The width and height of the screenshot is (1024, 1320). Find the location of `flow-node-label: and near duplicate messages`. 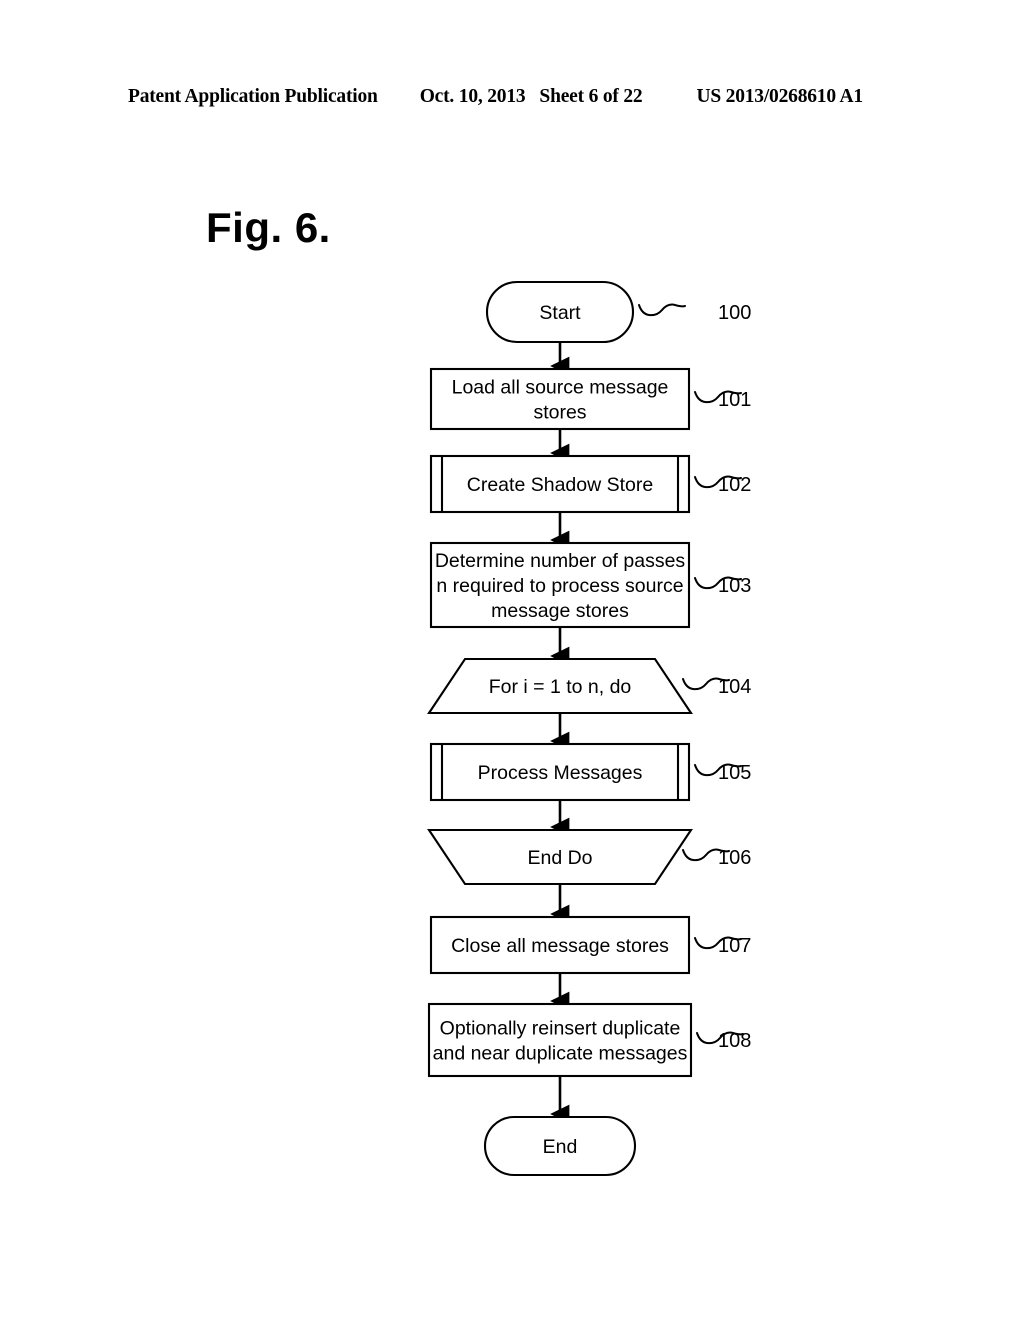

flow-node-label: and near duplicate messages is located at coordinates (560, 1054).